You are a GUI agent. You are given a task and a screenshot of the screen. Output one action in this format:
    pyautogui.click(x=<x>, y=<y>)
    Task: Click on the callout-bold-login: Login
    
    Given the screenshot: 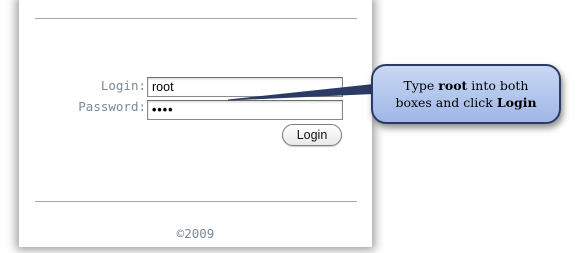 What is the action you would take?
    pyautogui.click(x=516, y=102)
    